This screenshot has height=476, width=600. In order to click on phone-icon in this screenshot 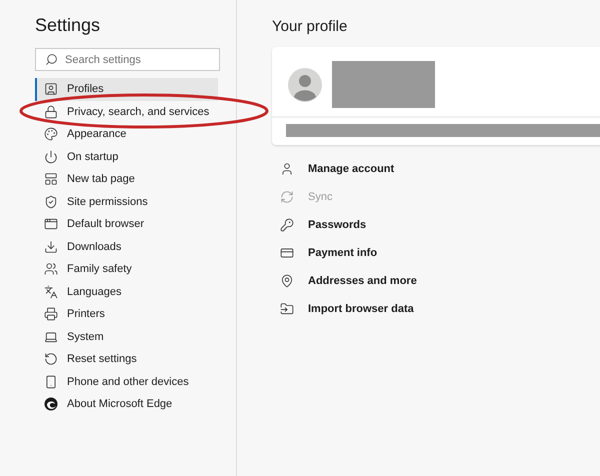, I will do `click(51, 381)`.